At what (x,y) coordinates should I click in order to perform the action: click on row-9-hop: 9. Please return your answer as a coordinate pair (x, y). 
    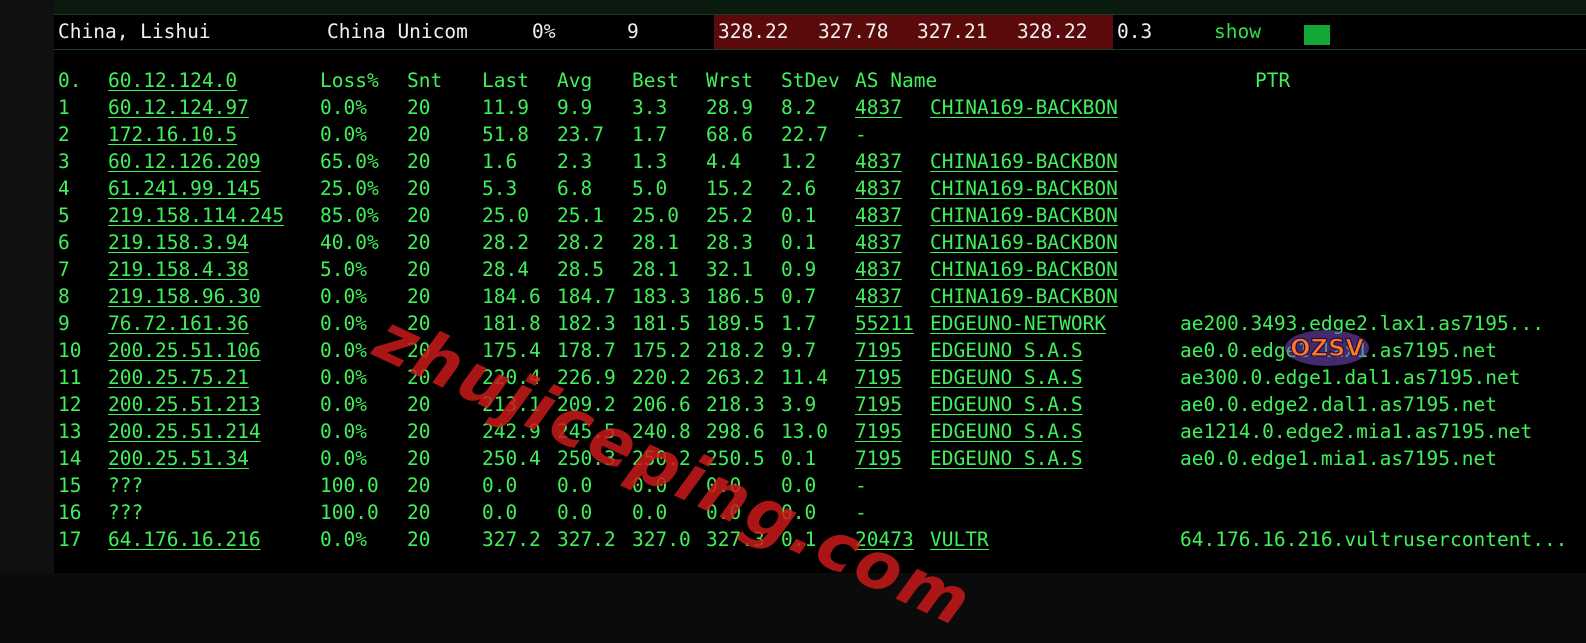
    Looking at the image, I should click on (64, 323).